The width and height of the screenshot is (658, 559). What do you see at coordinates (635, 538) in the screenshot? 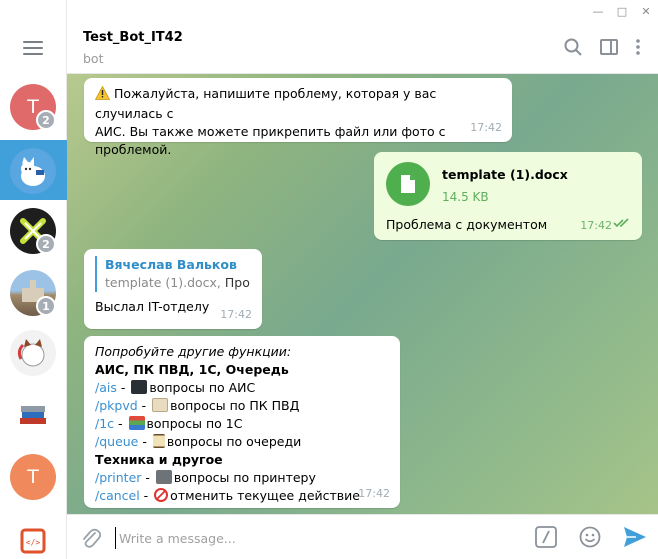
I see `send-icon` at bounding box center [635, 538].